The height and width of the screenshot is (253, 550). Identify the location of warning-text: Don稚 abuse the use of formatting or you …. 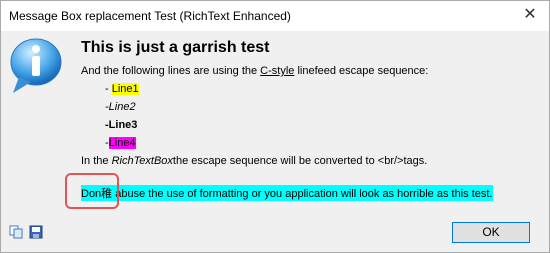
(287, 193).